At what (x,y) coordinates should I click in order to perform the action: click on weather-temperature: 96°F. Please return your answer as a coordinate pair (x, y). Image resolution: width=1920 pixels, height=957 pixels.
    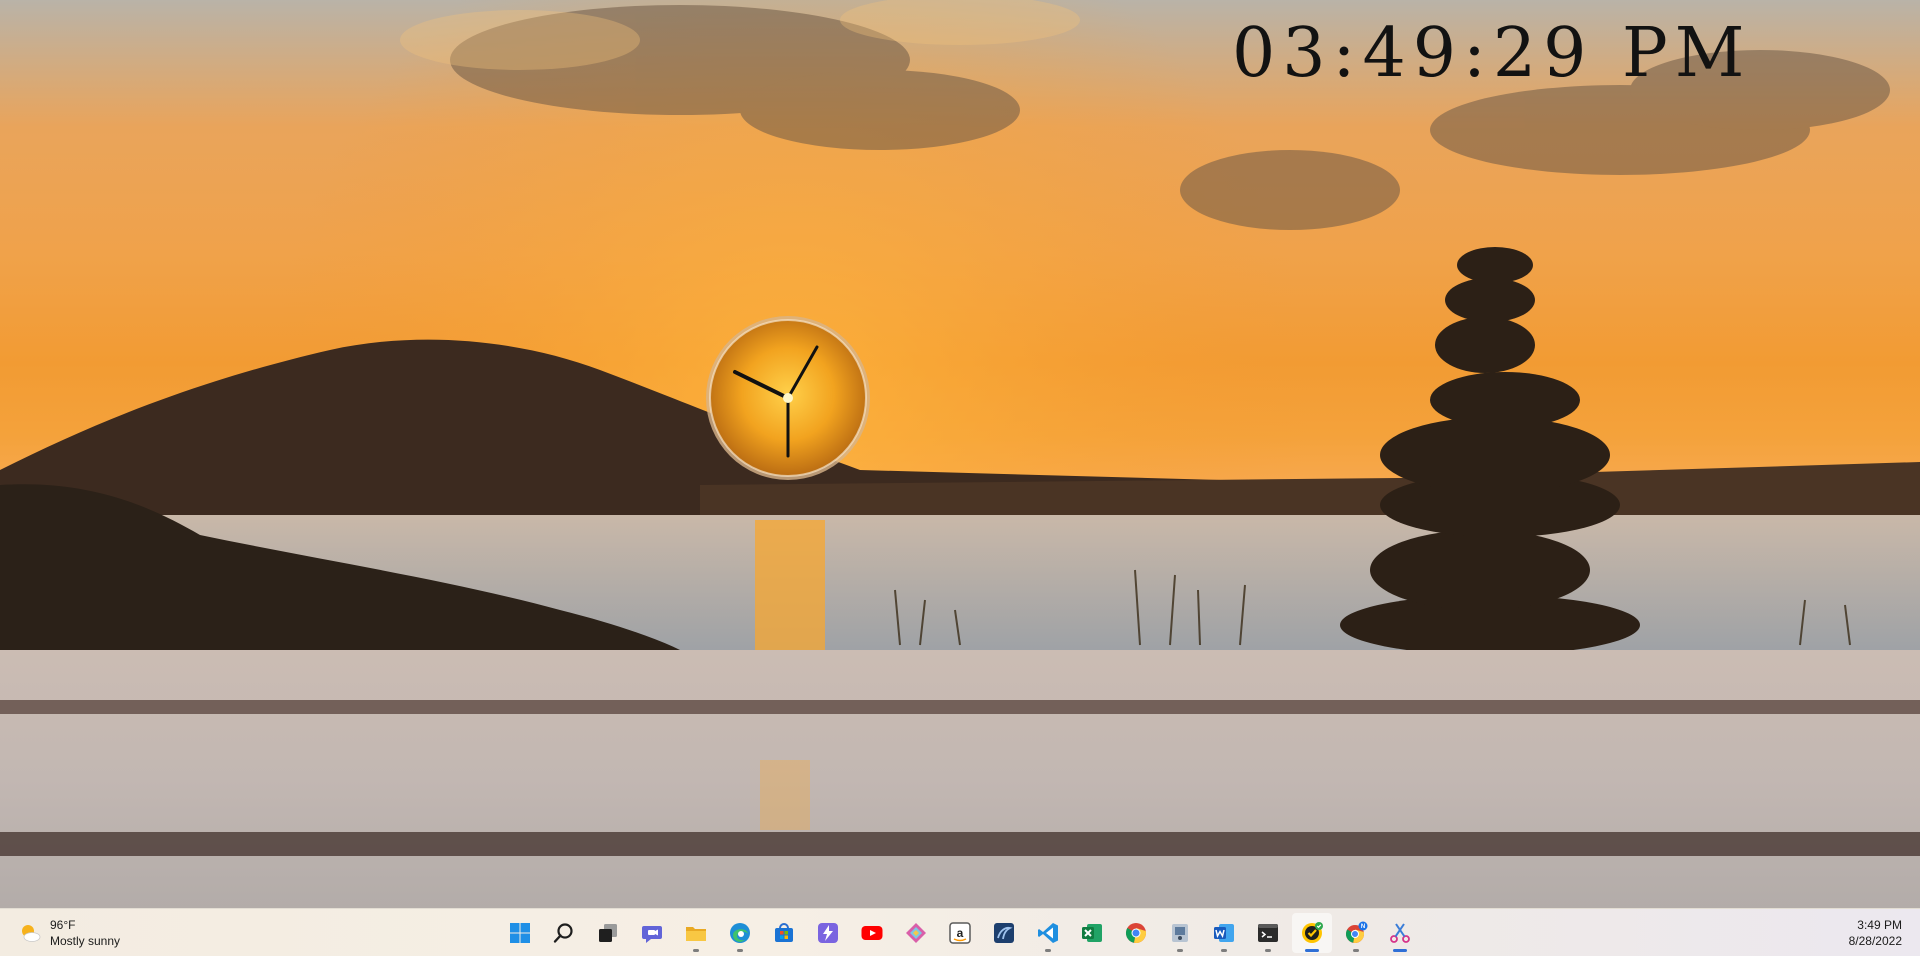
    Looking at the image, I should click on (63, 925).